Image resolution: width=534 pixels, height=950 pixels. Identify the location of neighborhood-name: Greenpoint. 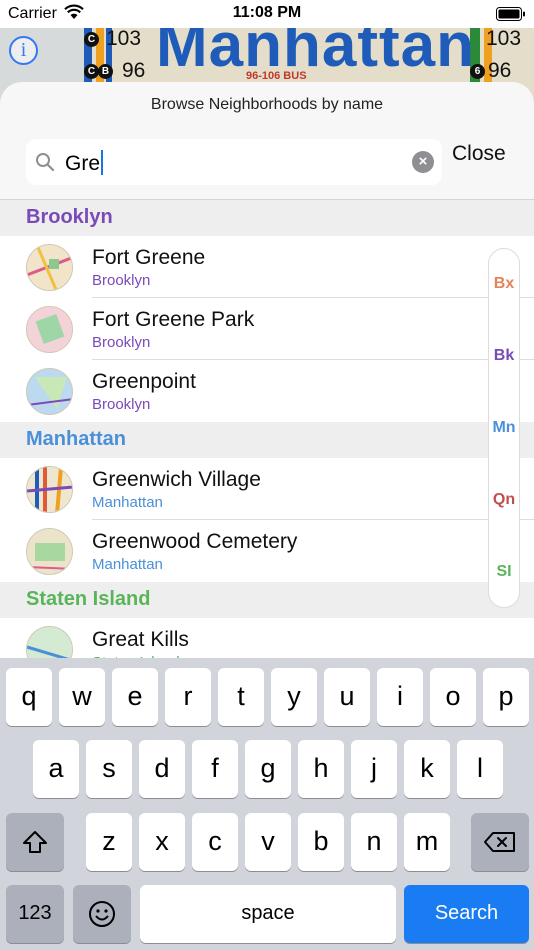
(144, 381).